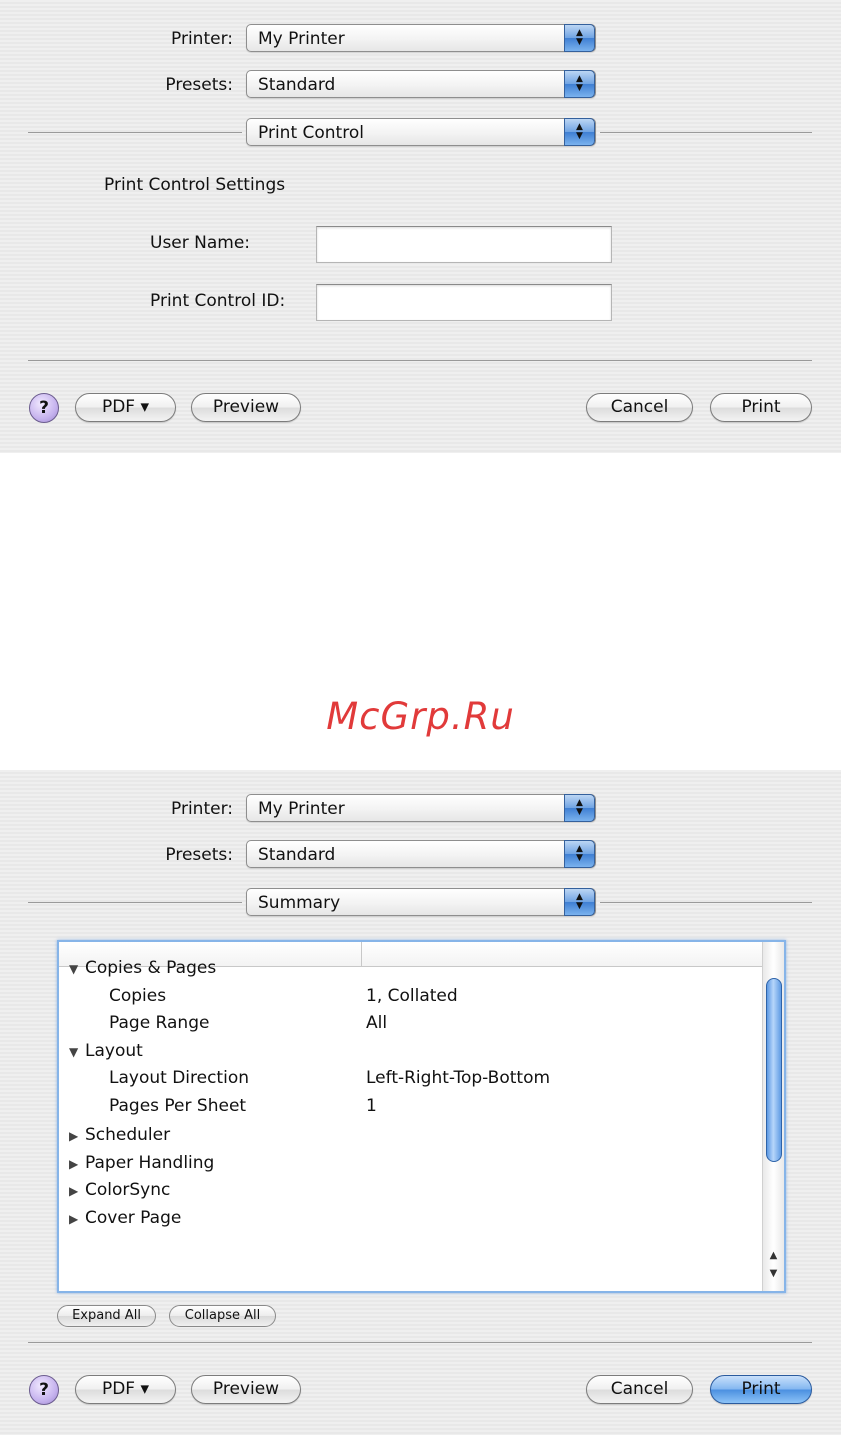 This screenshot has width=841, height=1435. I want to click on user-name-field, so click(464, 244).